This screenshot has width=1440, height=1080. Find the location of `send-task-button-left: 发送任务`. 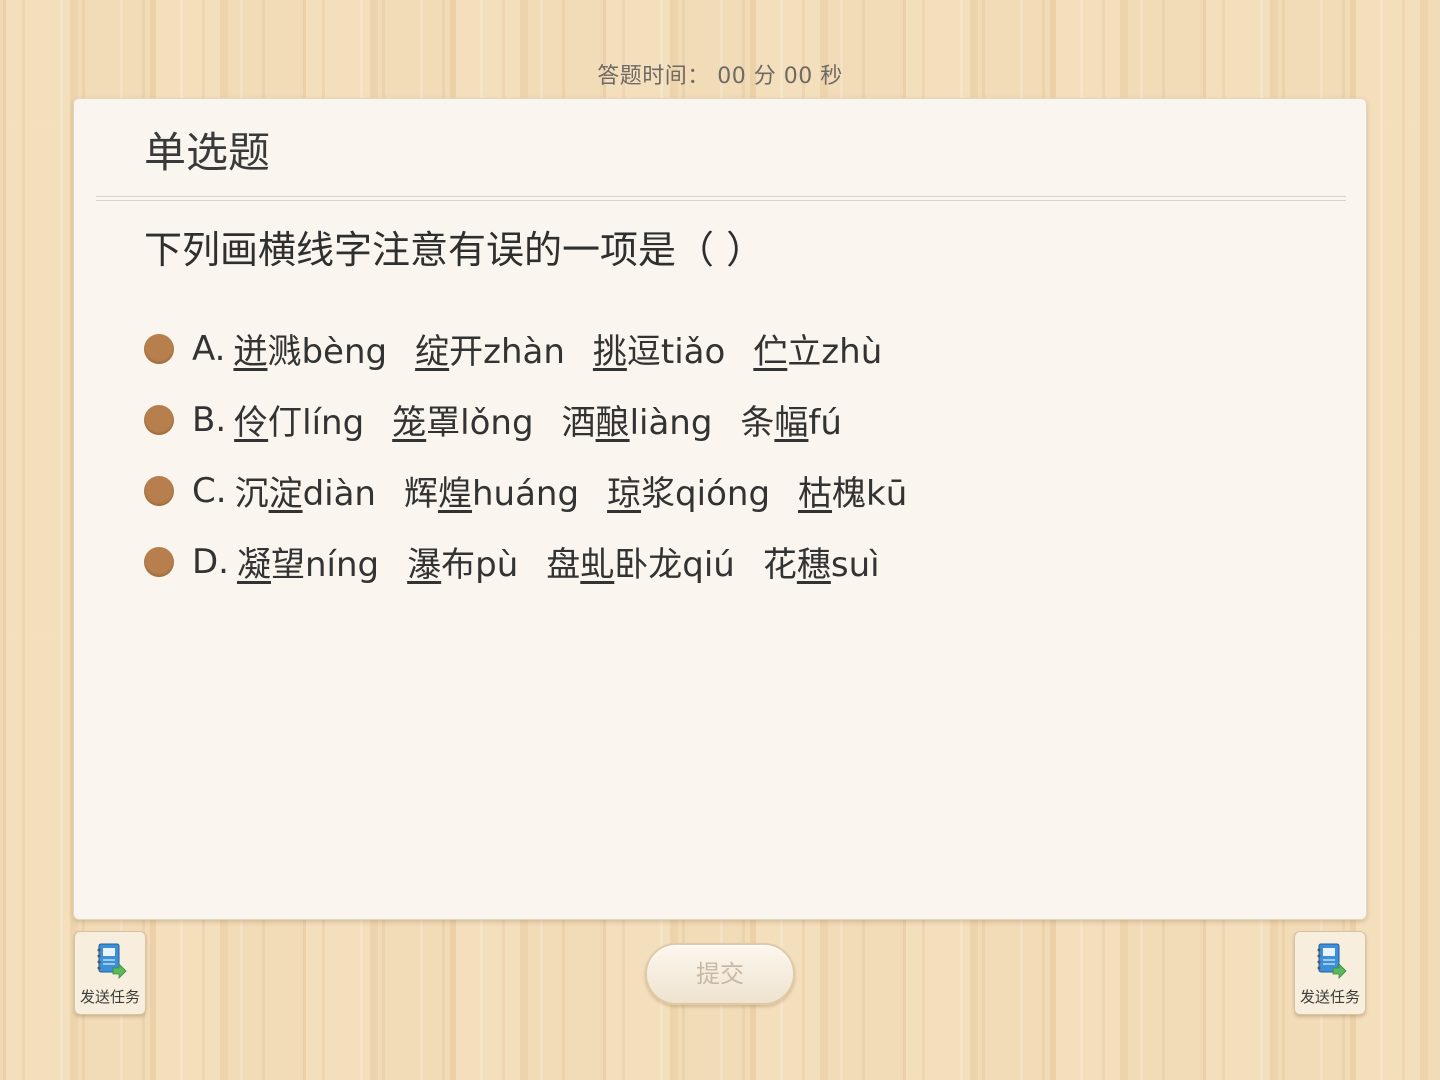

send-task-button-left: 发送任务 is located at coordinates (110, 973).